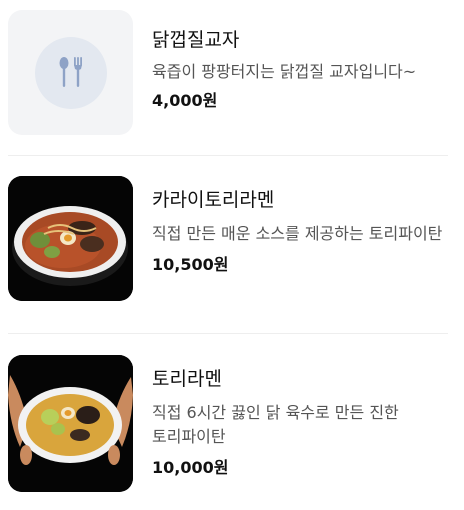 The image size is (464, 510). What do you see at coordinates (284, 71) in the screenshot?
I see `menu-item-description: 육즙이 팡팡터지는 닭껍질 교자입니다~` at bounding box center [284, 71].